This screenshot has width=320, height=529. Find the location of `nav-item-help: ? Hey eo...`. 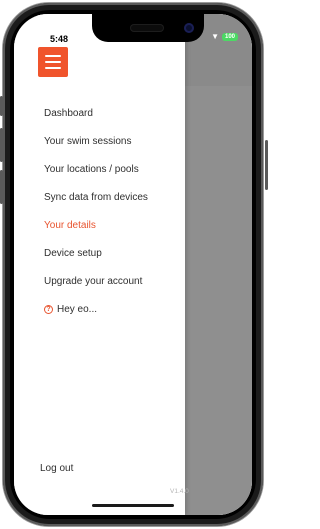

nav-item-help: ? Hey eo... is located at coordinates (96, 309).